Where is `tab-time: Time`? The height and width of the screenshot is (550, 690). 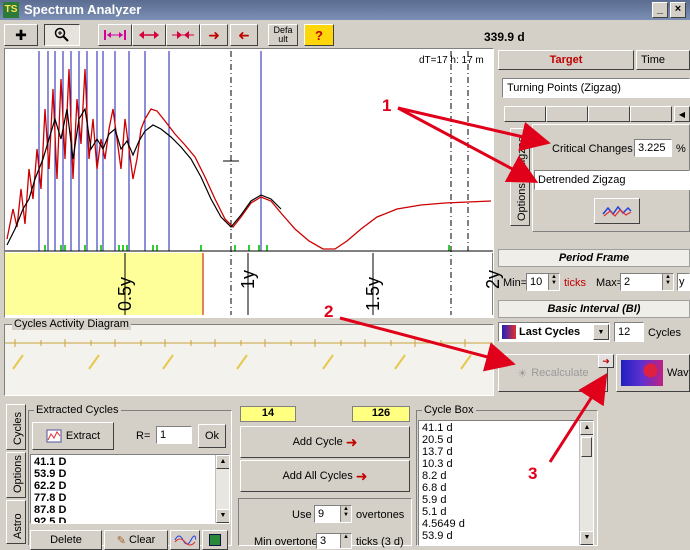
tab-time: Time is located at coordinates (663, 60).